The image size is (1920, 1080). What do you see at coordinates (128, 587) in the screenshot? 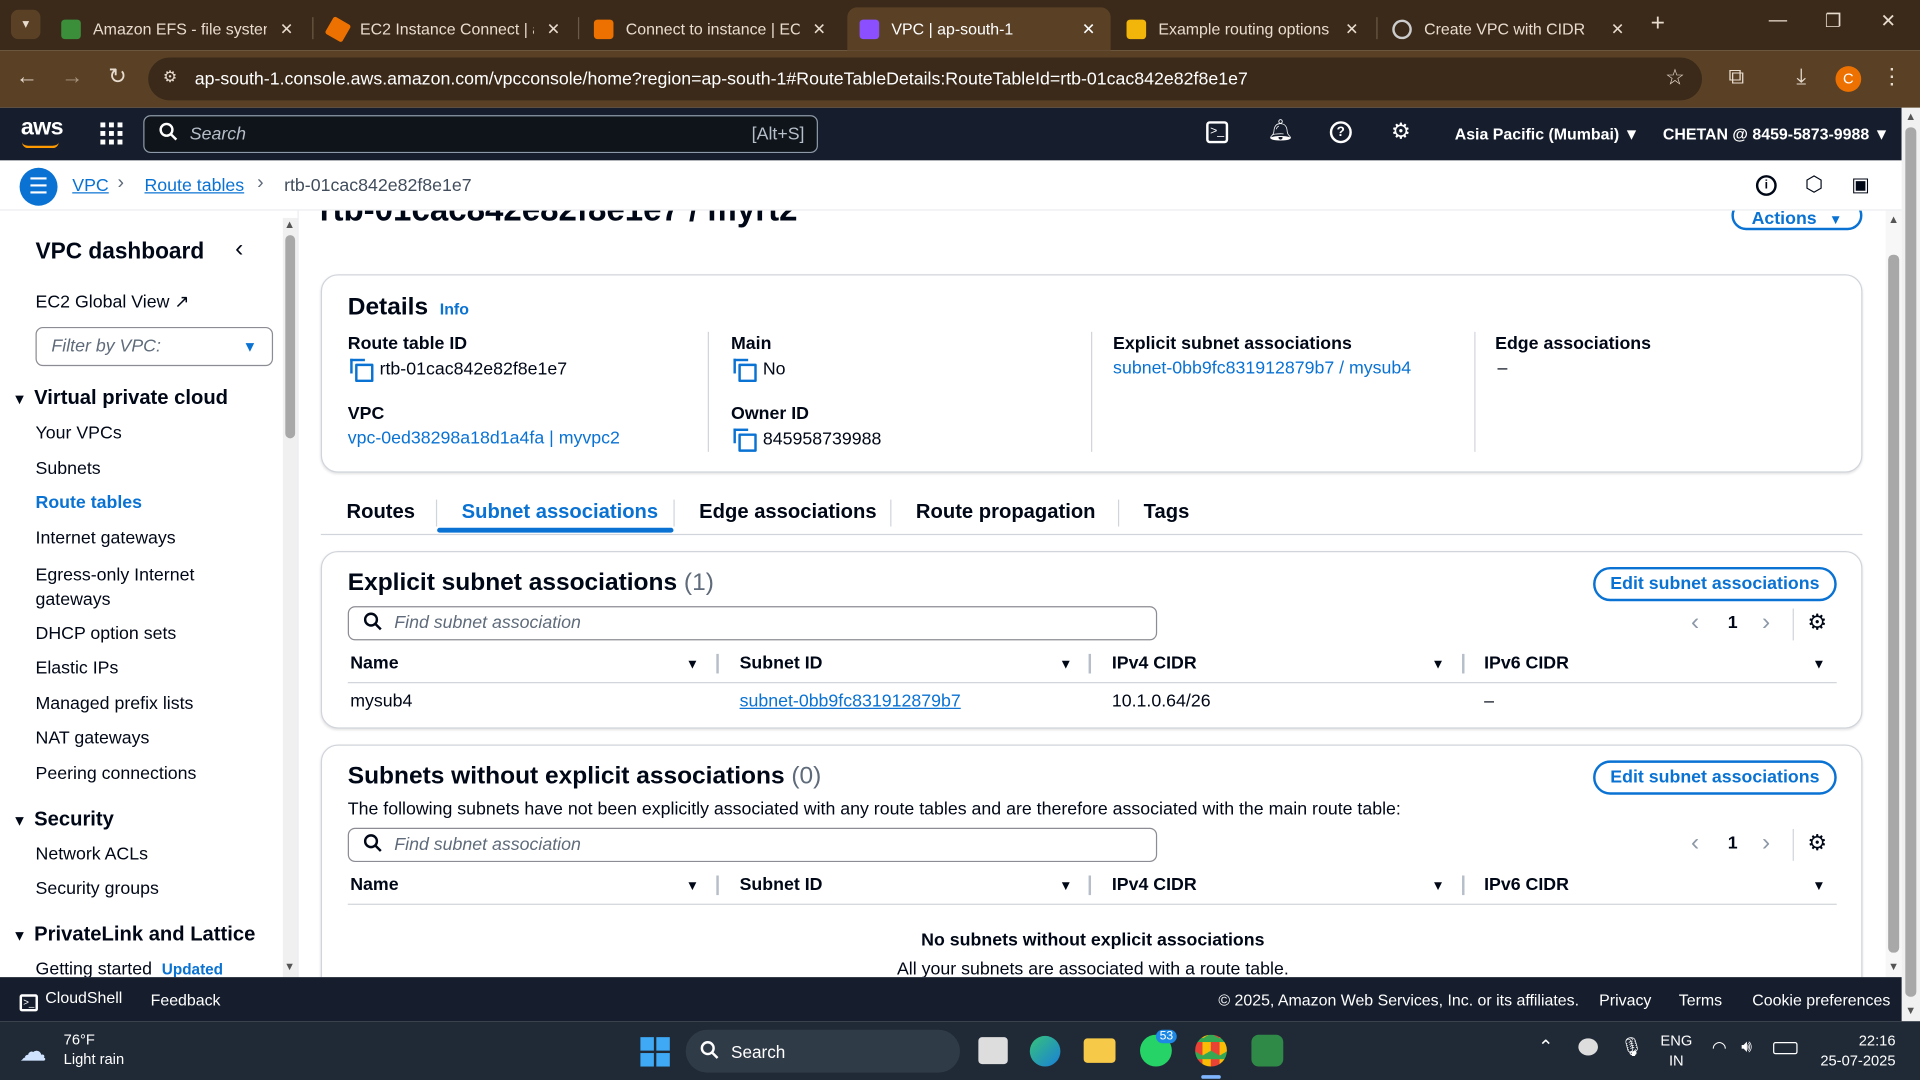
I see `sidebar-item-egress-only-gateways: Egress-only Internet gateways` at bounding box center [128, 587].